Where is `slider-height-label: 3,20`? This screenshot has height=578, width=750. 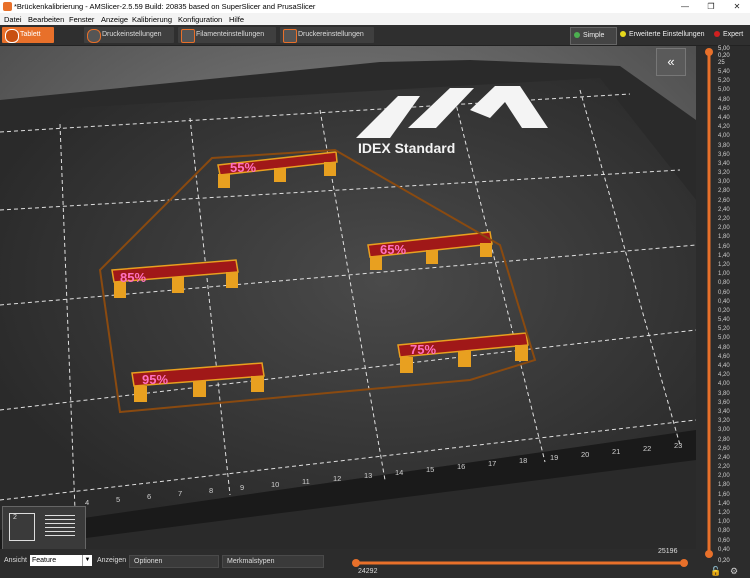 slider-height-label: 3,20 is located at coordinates (724, 421).